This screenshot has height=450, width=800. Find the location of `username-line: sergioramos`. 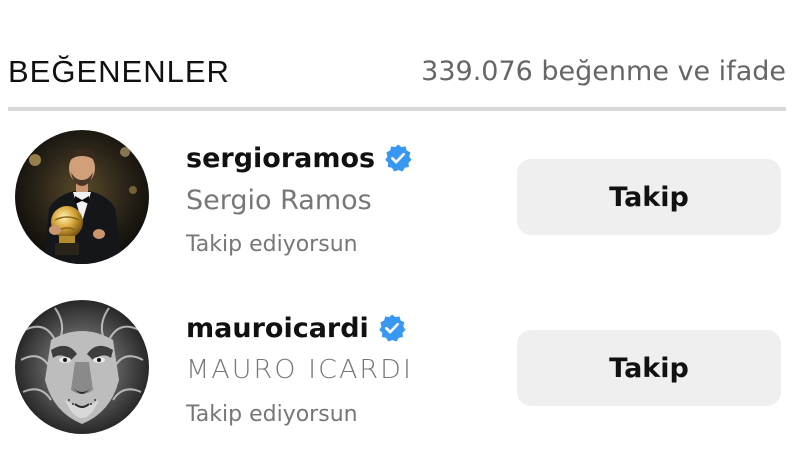

username-line: sergioramos is located at coordinates (299, 158).